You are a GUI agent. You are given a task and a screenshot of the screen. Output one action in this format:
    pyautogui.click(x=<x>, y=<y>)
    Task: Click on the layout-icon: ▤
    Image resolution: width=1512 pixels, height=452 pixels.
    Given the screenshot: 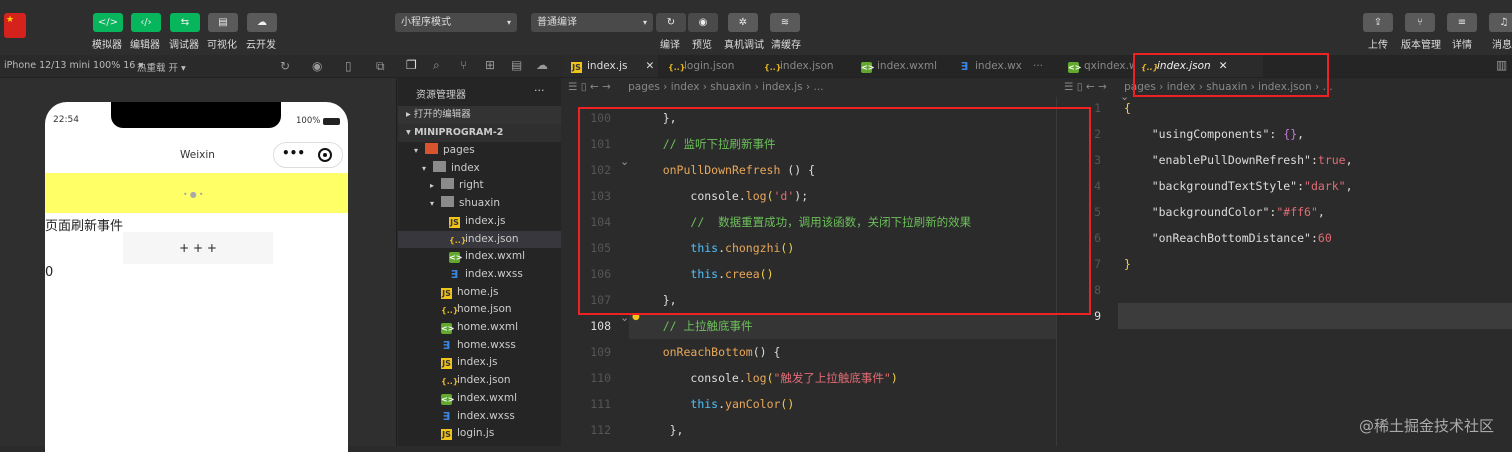 What is the action you would take?
    pyautogui.click(x=516, y=65)
    